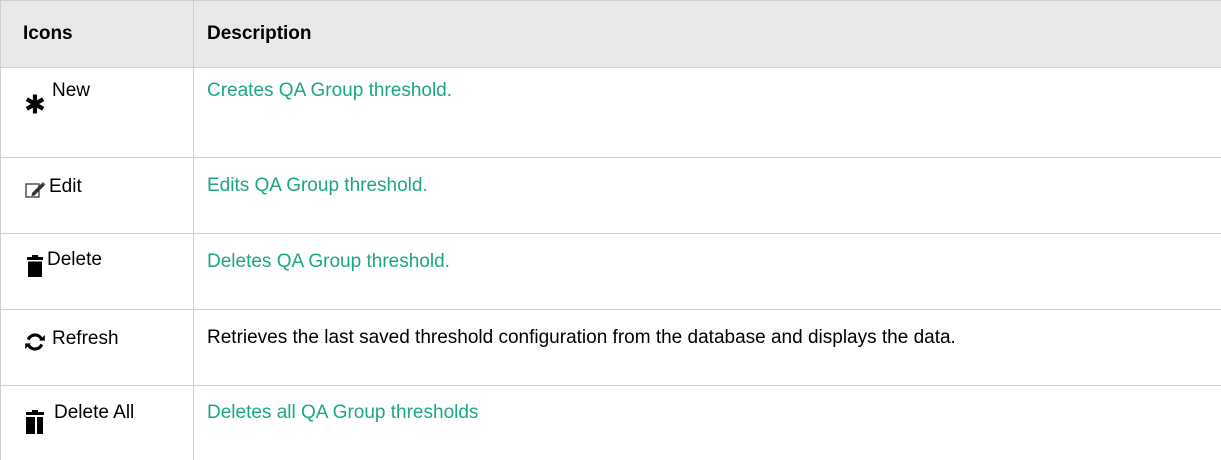 This screenshot has width=1221, height=460. What do you see at coordinates (71, 91) in the screenshot?
I see `icon-label-new: New` at bounding box center [71, 91].